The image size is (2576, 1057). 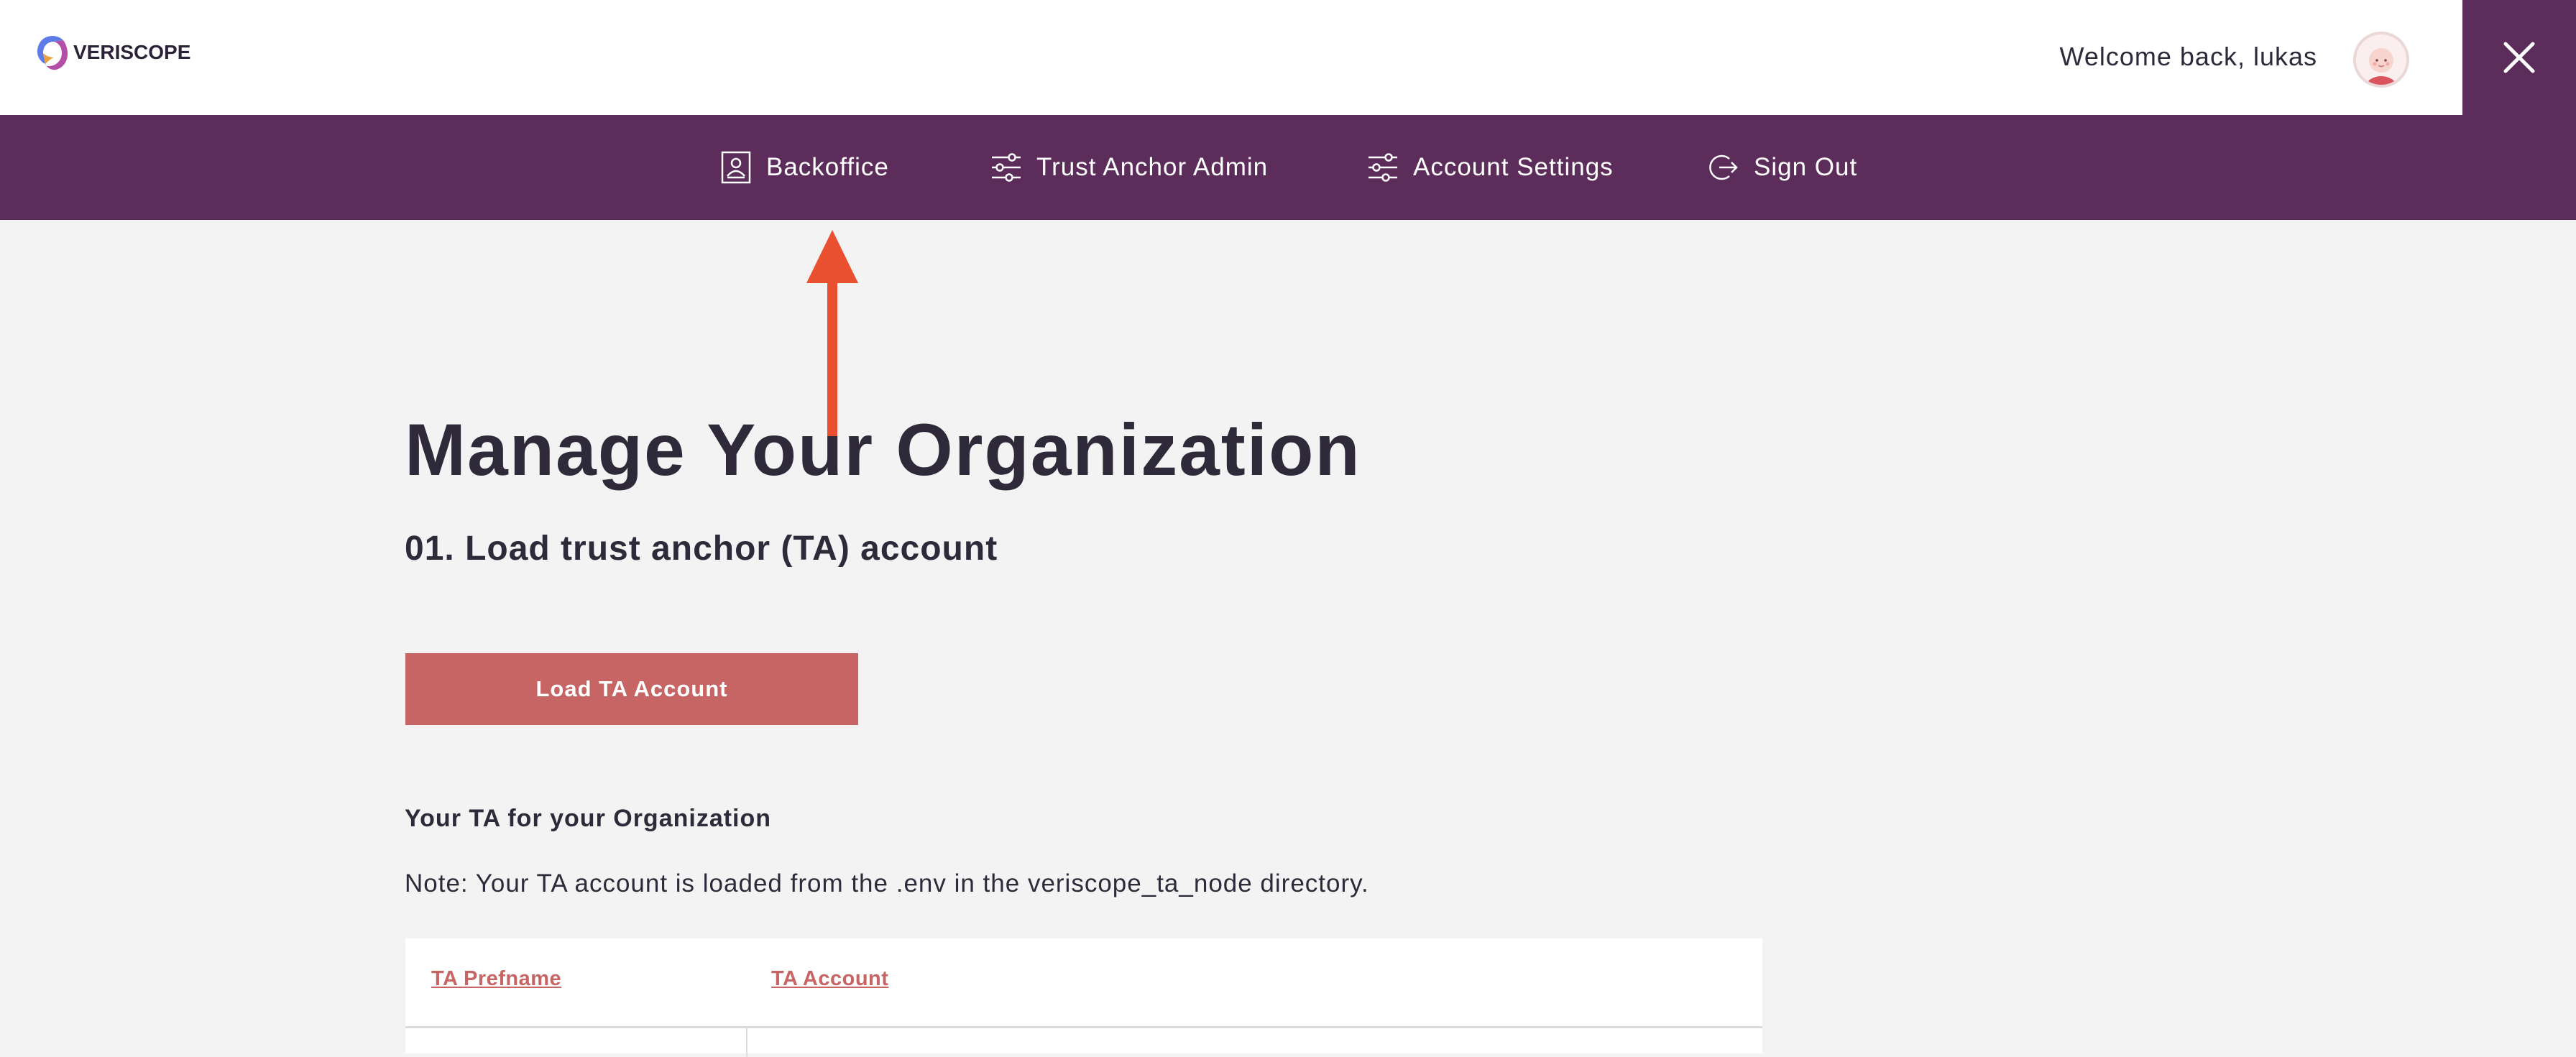 What do you see at coordinates (1288, 57) in the screenshot?
I see `top-header: VERISCOPE Welcome back, lukas` at bounding box center [1288, 57].